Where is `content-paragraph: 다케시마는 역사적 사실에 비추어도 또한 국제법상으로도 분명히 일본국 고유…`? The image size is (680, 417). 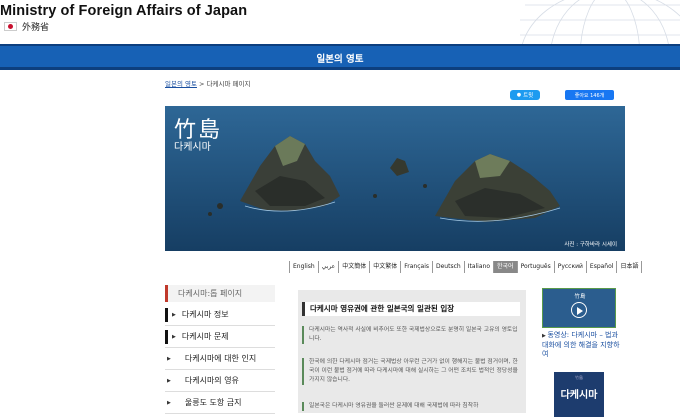
content-paragraph: 다케시마는 역사적 사실에 비추어도 또한 국제법상으로도 분명히 일본국 고유… is located at coordinates (412, 335).